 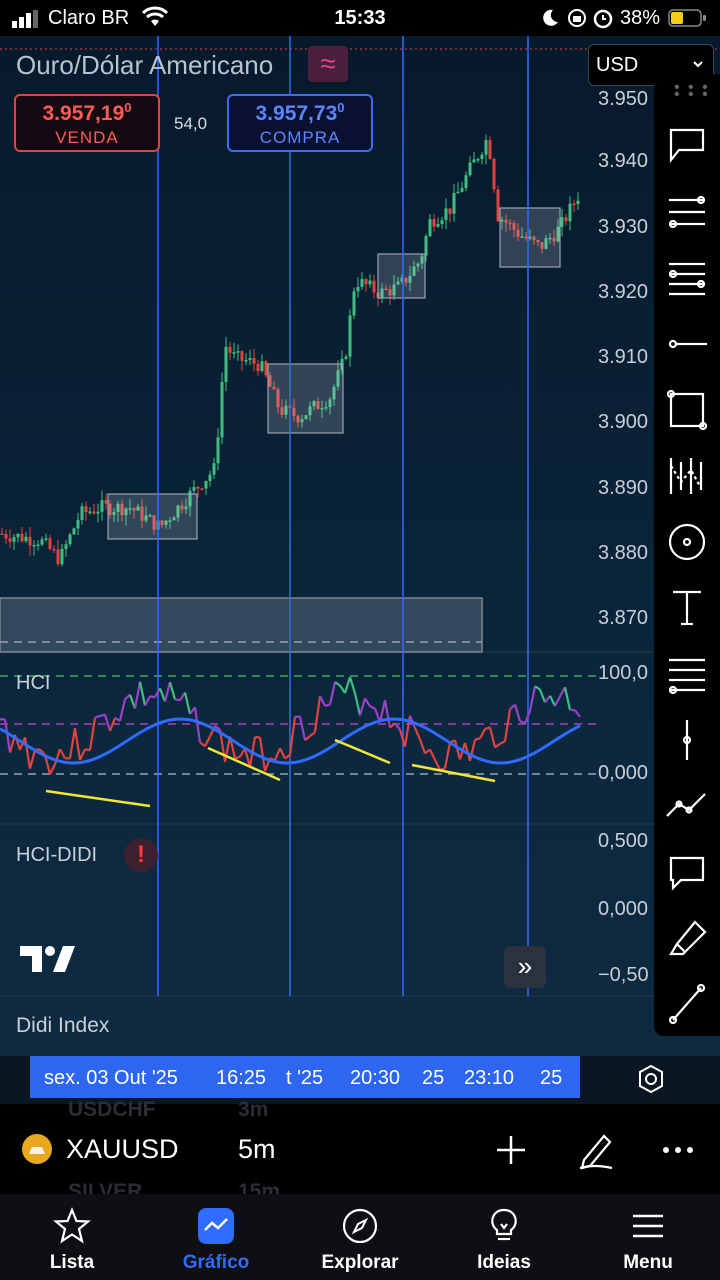 I want to click on add-icon, so click(x=511, y=1150).